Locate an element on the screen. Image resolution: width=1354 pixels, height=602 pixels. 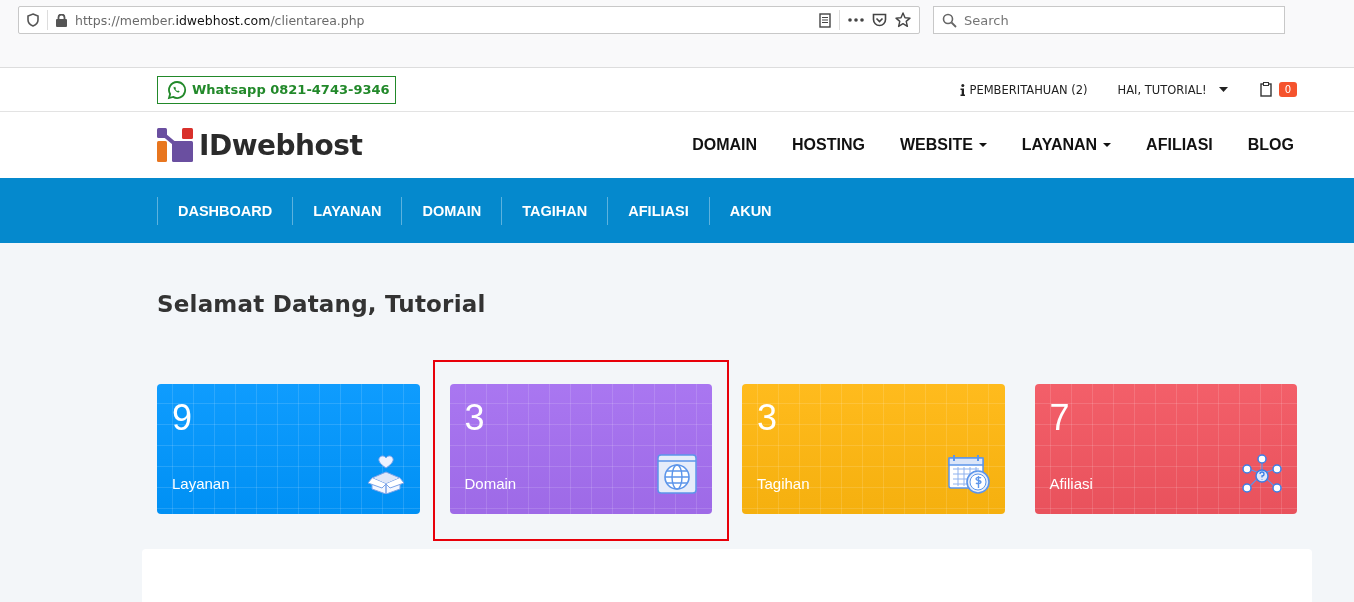
browser-globe-icon is located at coordinates (677, 474).